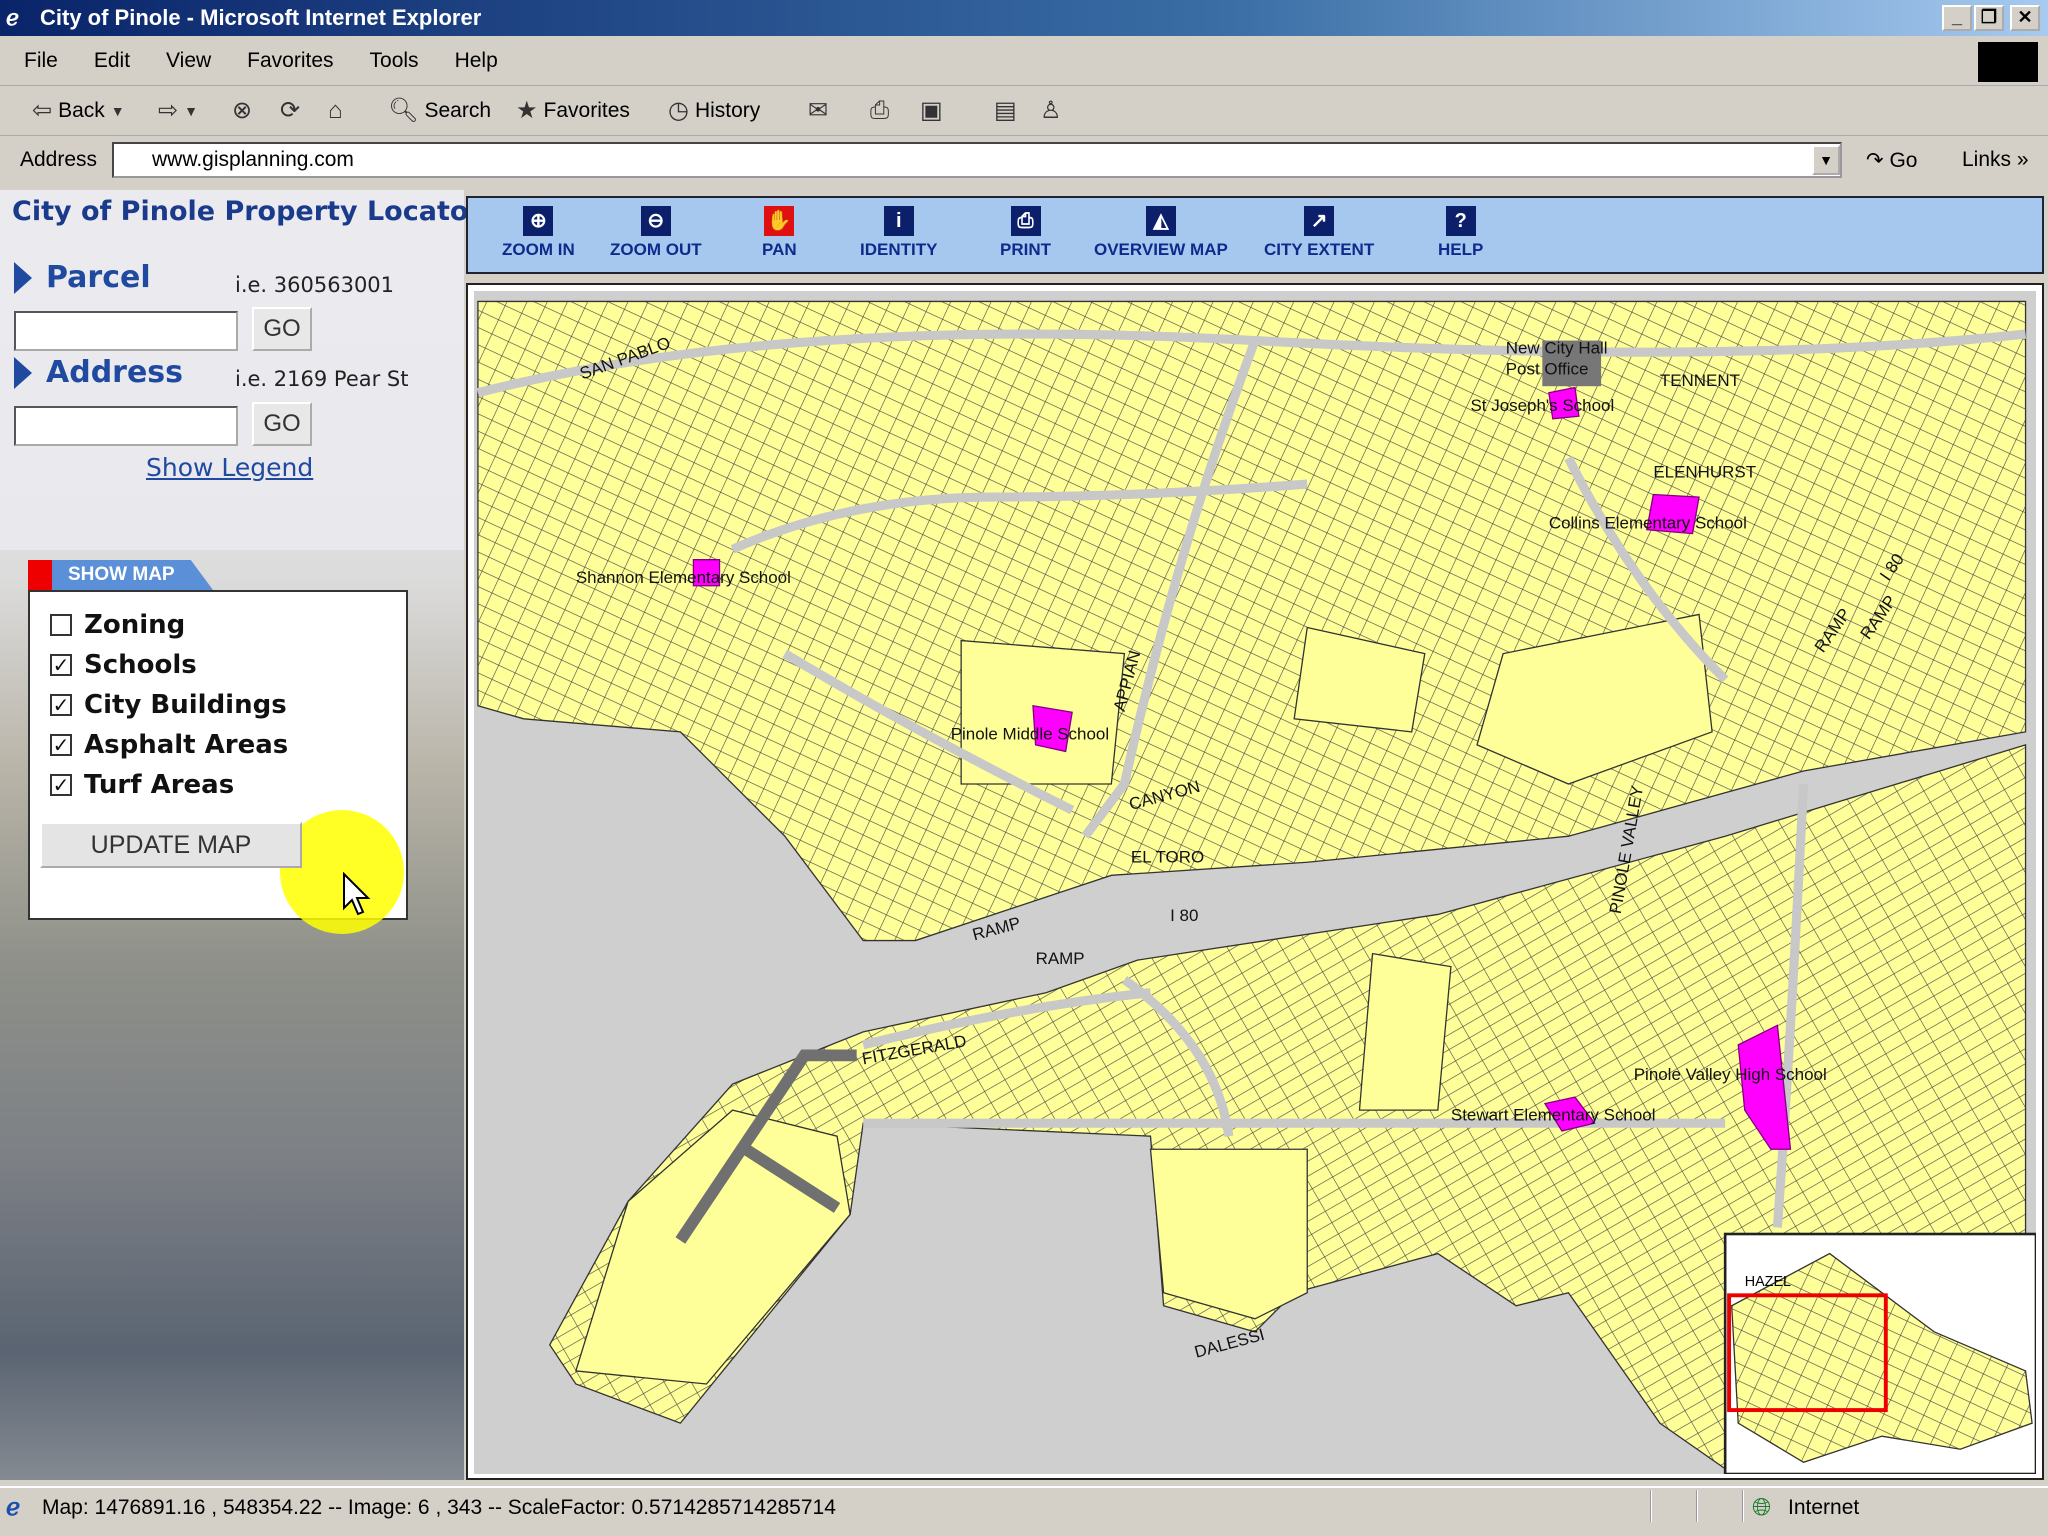  I want to click on overview-map-tool: ◭ OVERVIEW MAP, so click(1161, 233).